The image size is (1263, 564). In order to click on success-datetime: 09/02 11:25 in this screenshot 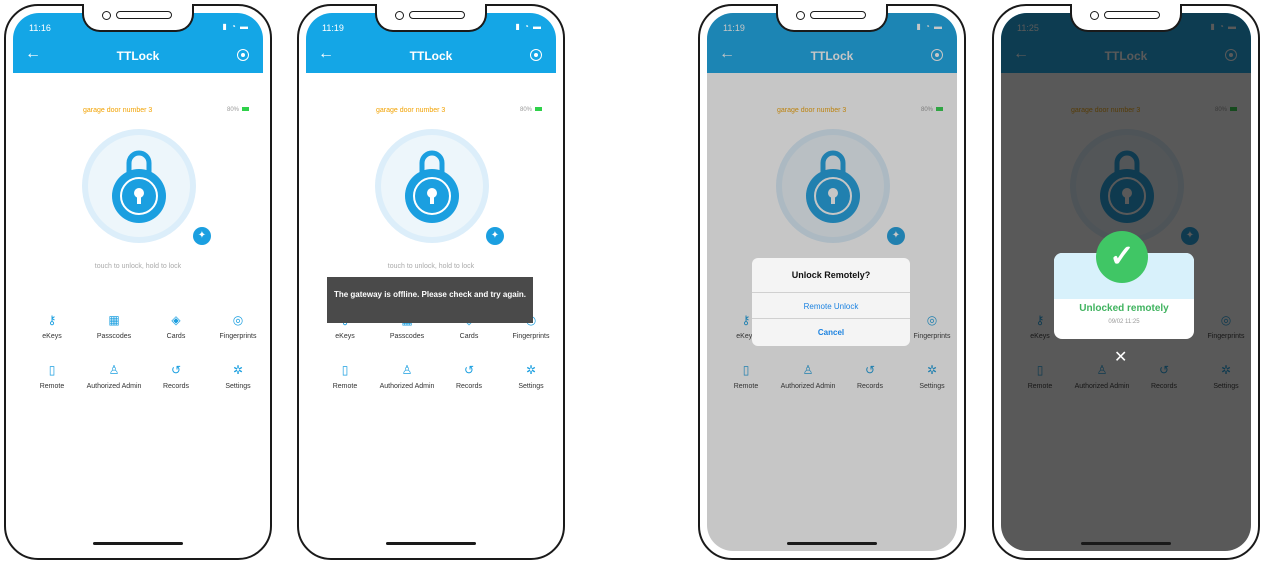, I will do `click(1124, 322)`.